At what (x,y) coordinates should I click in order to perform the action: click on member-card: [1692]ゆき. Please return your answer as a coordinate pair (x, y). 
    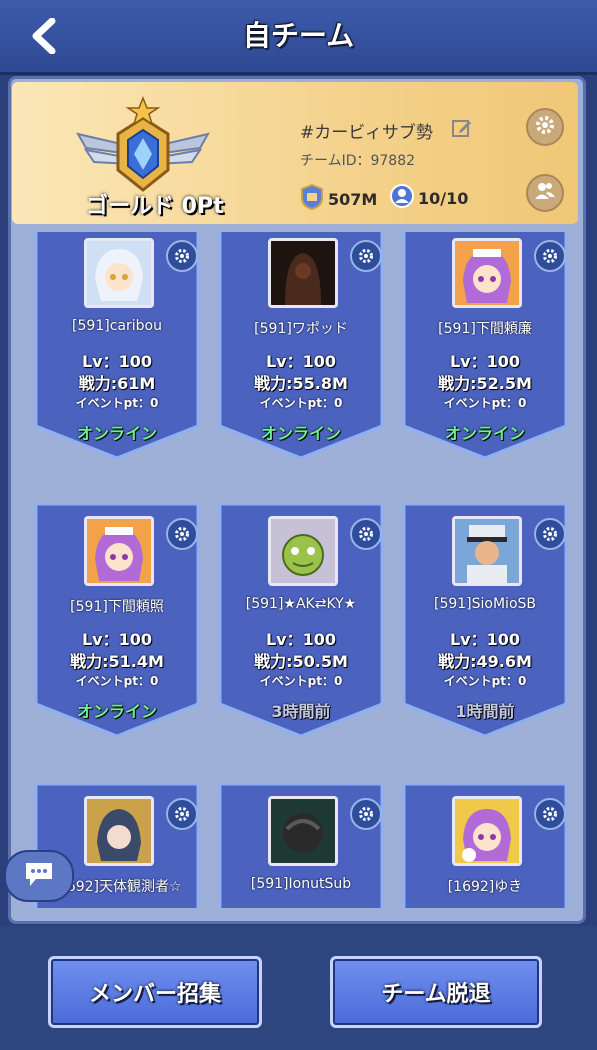
    Looking at the image, I should click on (485, 846).